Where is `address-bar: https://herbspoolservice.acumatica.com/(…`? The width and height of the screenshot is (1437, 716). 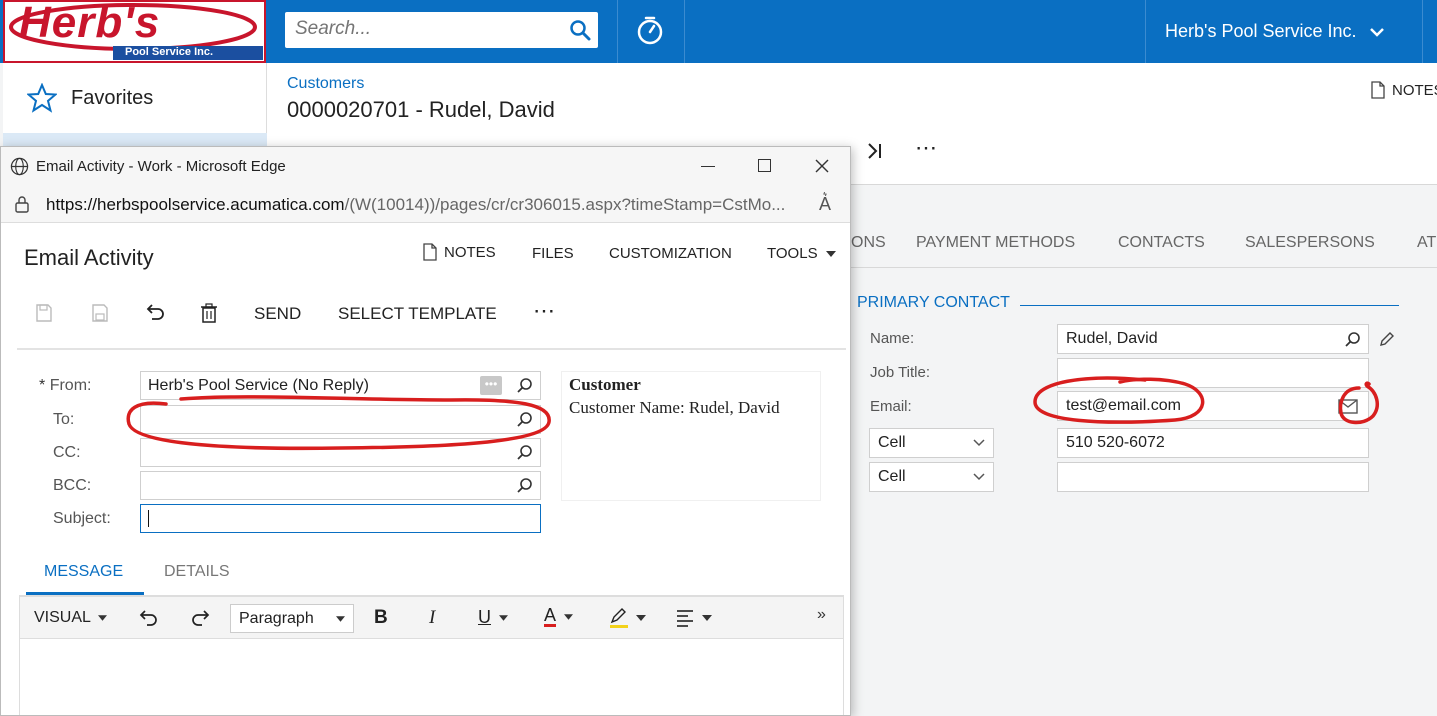
address-bar: https://herbspoolservice.acumatica.com/(… is located at coordinates (425, 204).